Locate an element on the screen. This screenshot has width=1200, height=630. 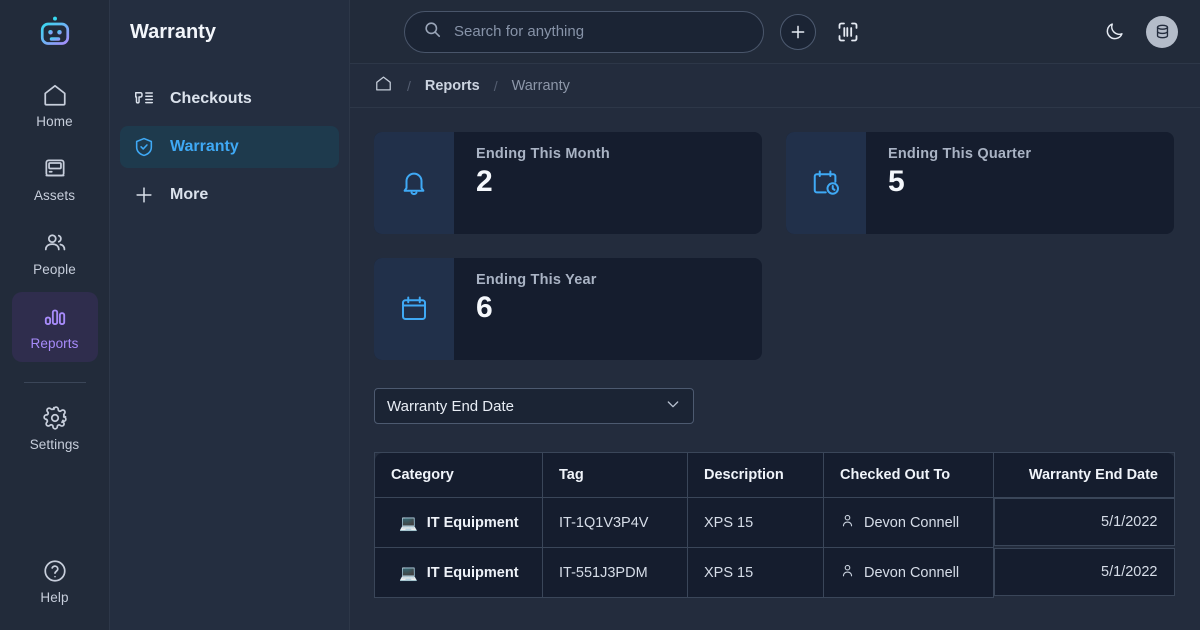
sidebar-item-label: People is located at coordinates (54, 269).